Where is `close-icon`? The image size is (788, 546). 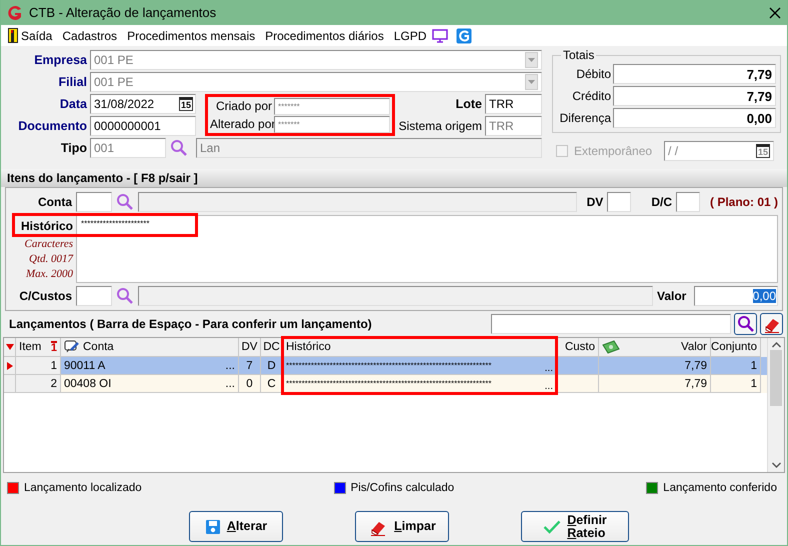
close-icon is located at coordinates (775, 12).